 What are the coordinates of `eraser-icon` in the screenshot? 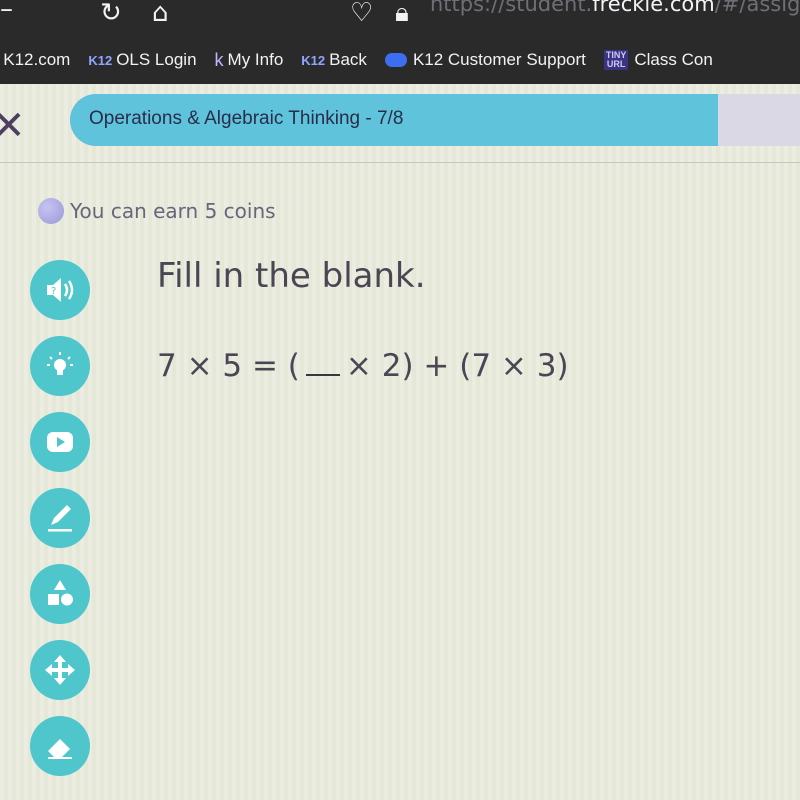 It's located at (60, 749).